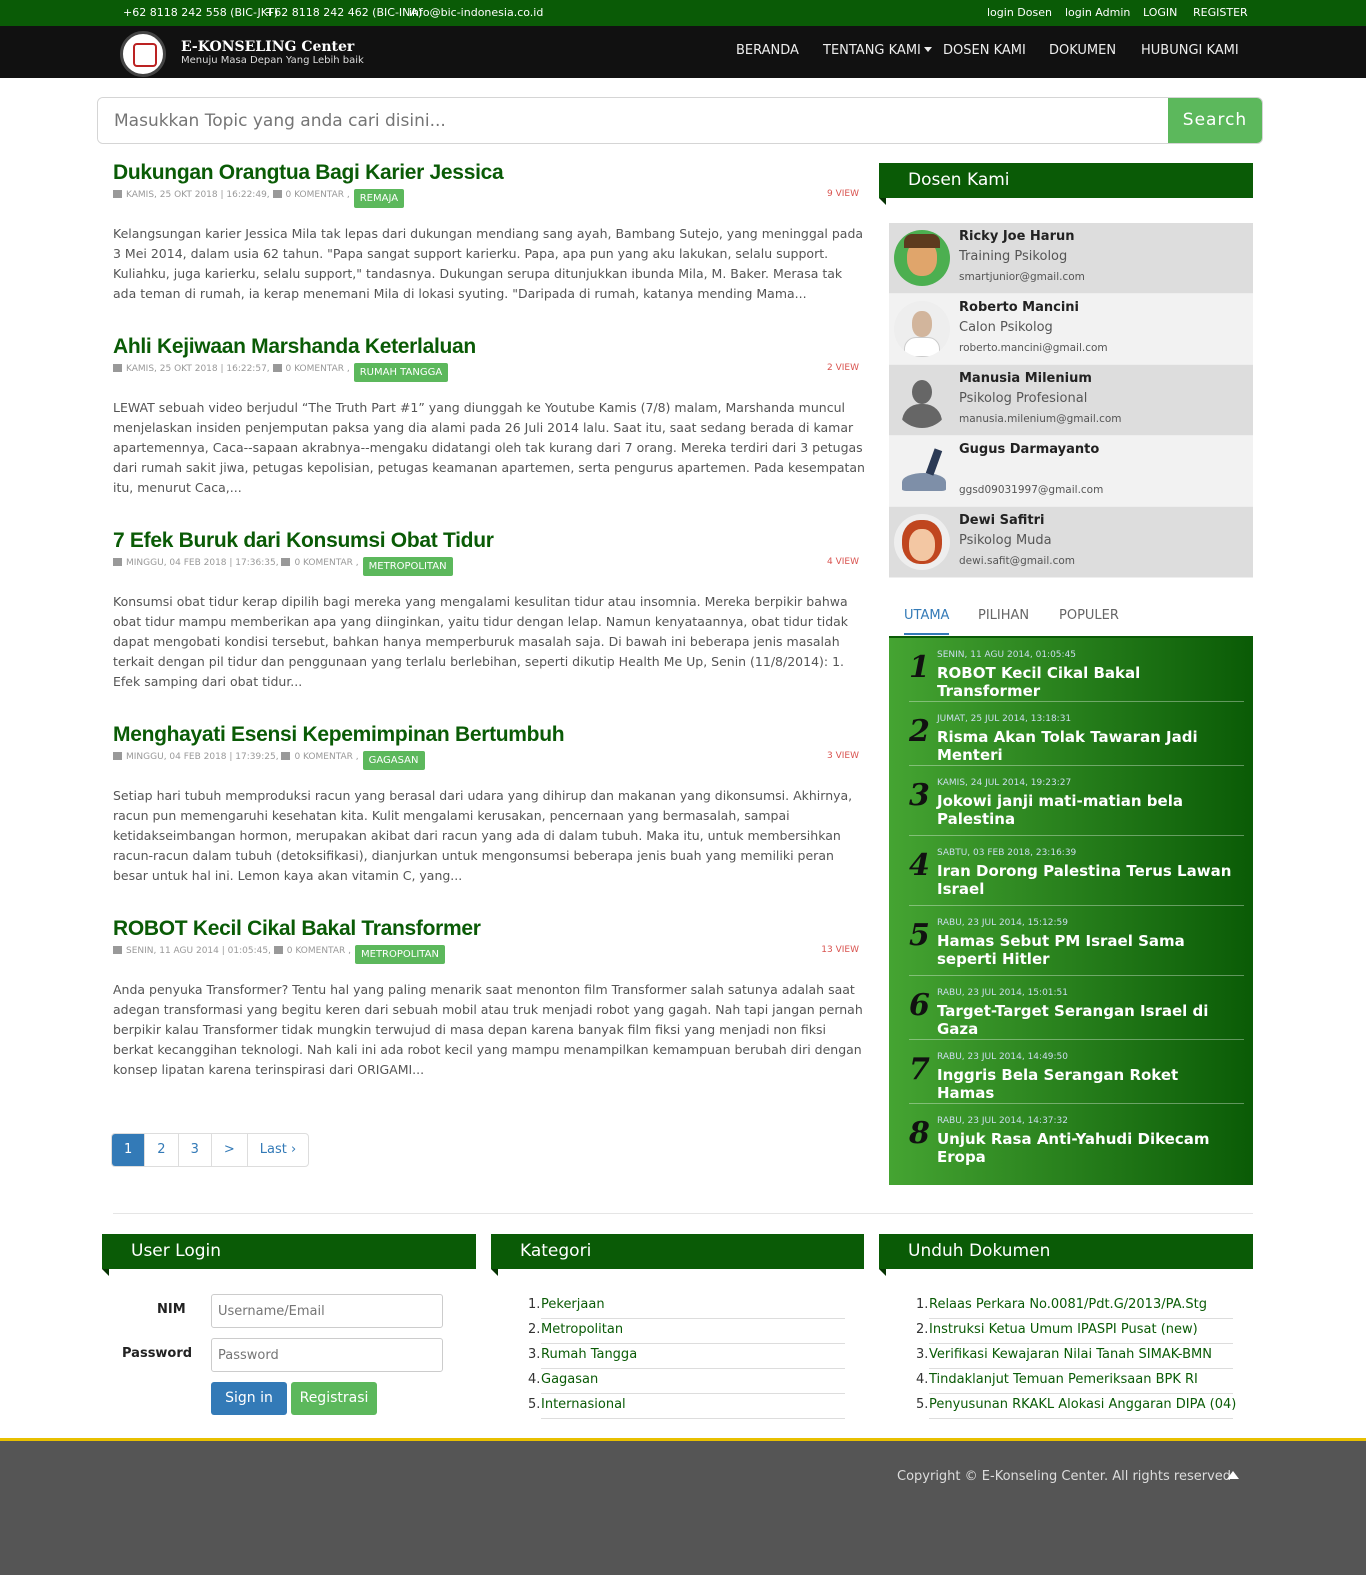  Describe the element at coordinates (686, 1381) in the screenshot. I see `list-item: 4. Gagasan` at that location.